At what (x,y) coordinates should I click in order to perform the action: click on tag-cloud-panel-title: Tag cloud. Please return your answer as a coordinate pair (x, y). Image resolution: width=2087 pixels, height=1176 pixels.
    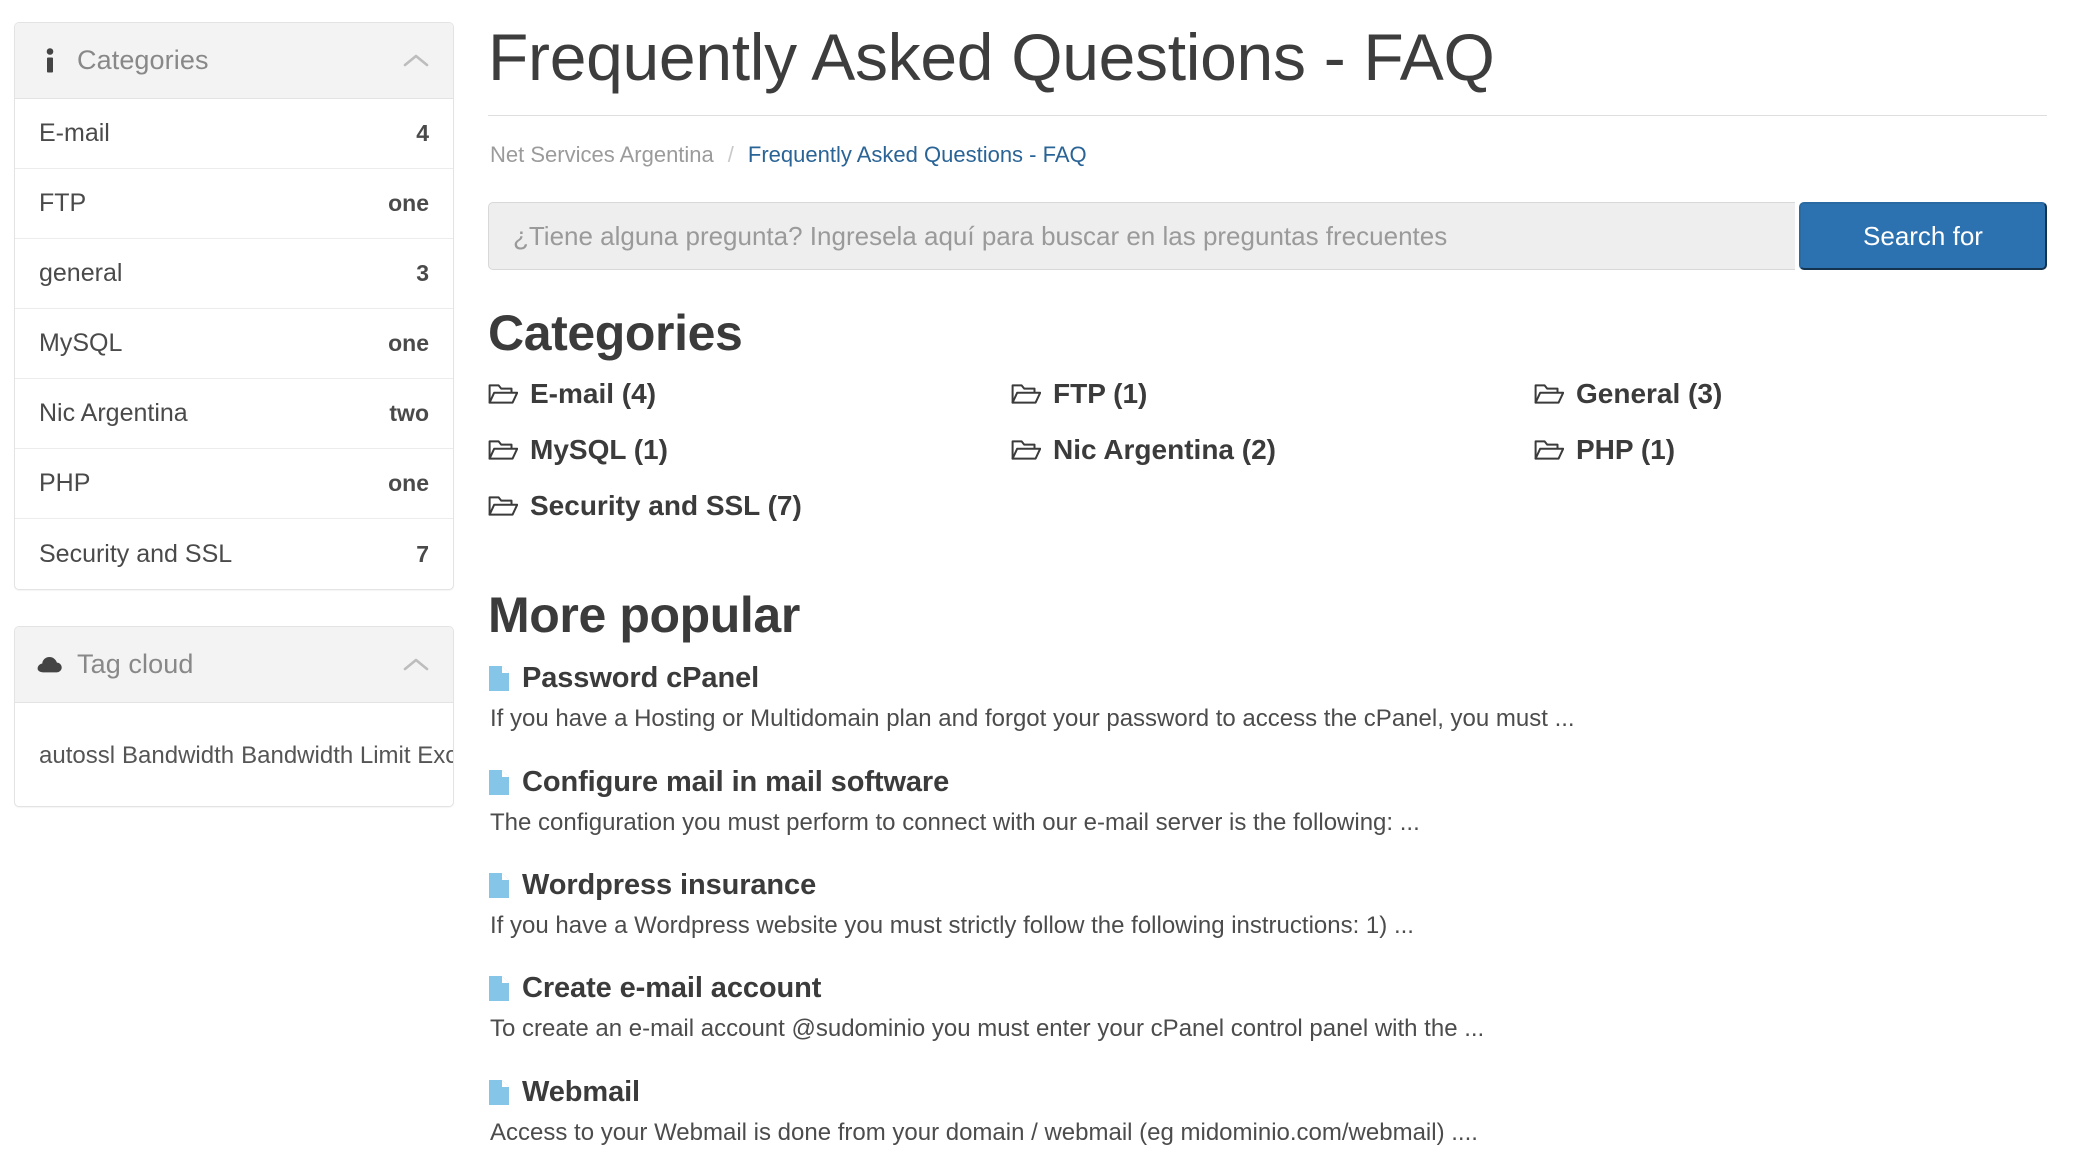
    Looking at the image, I should click on (135, 664).